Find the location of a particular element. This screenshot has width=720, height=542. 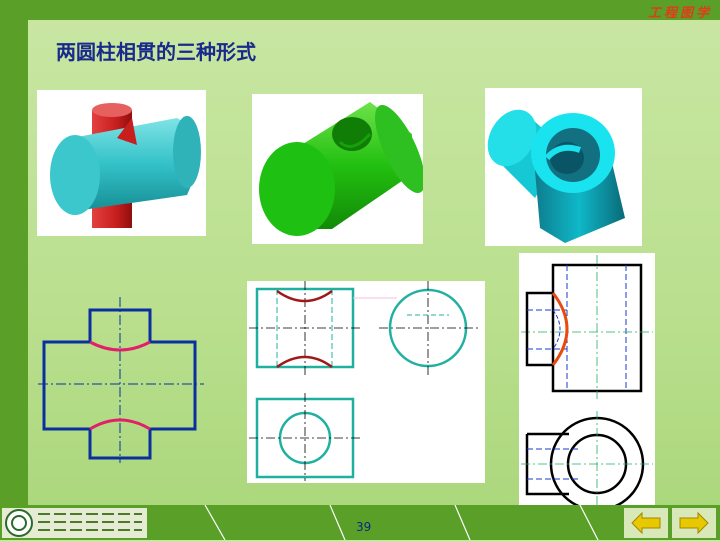

header-tag: 工程图学 is located at coordinates (679, 13).